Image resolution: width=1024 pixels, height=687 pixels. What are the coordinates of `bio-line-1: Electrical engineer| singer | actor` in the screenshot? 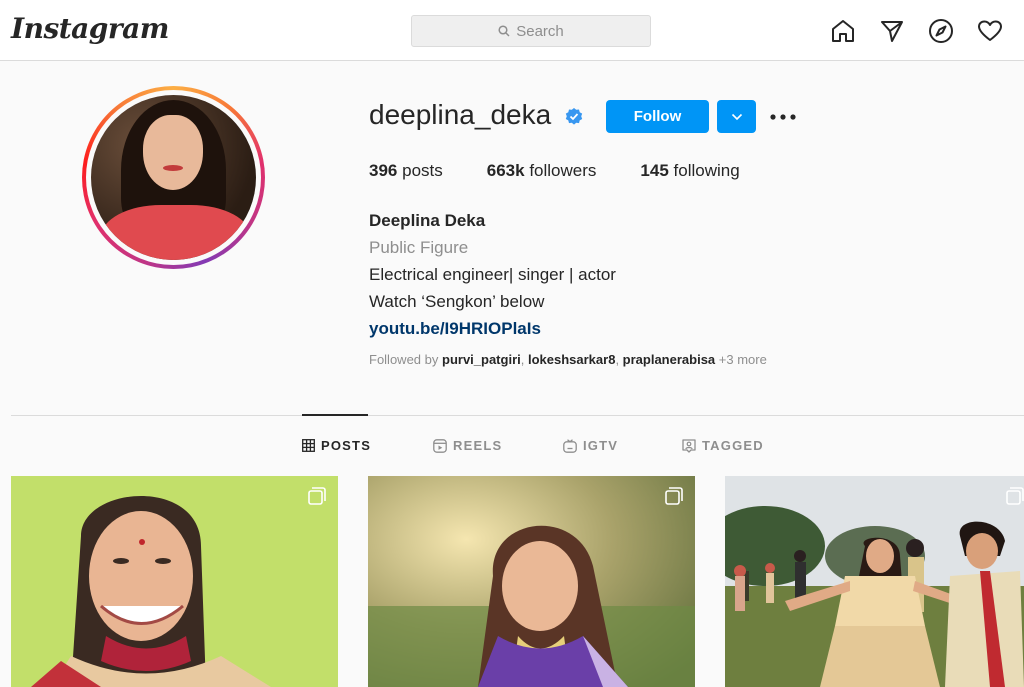 It's located at (492, 274).